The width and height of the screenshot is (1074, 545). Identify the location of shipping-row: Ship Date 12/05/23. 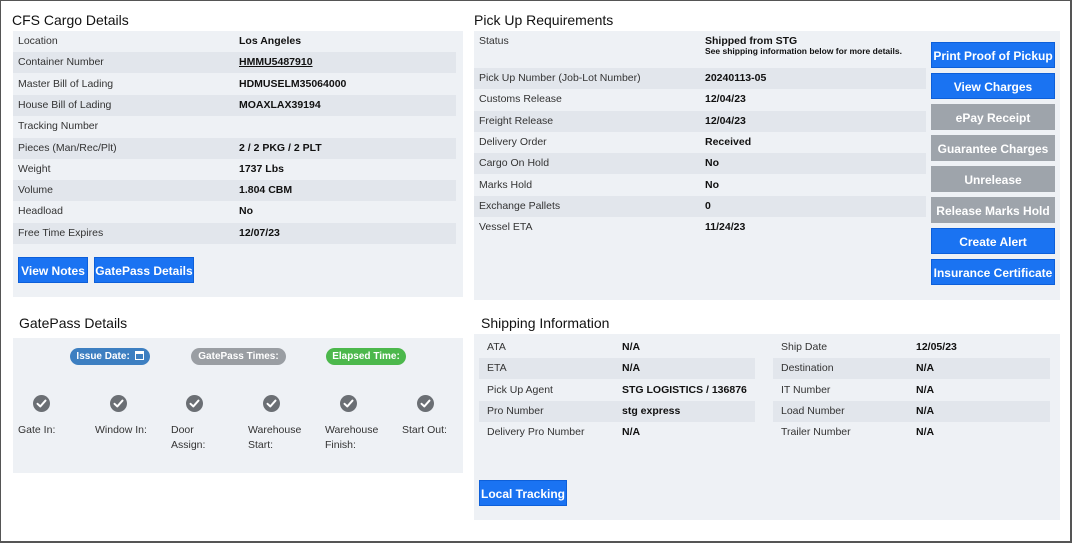
(911, 347).